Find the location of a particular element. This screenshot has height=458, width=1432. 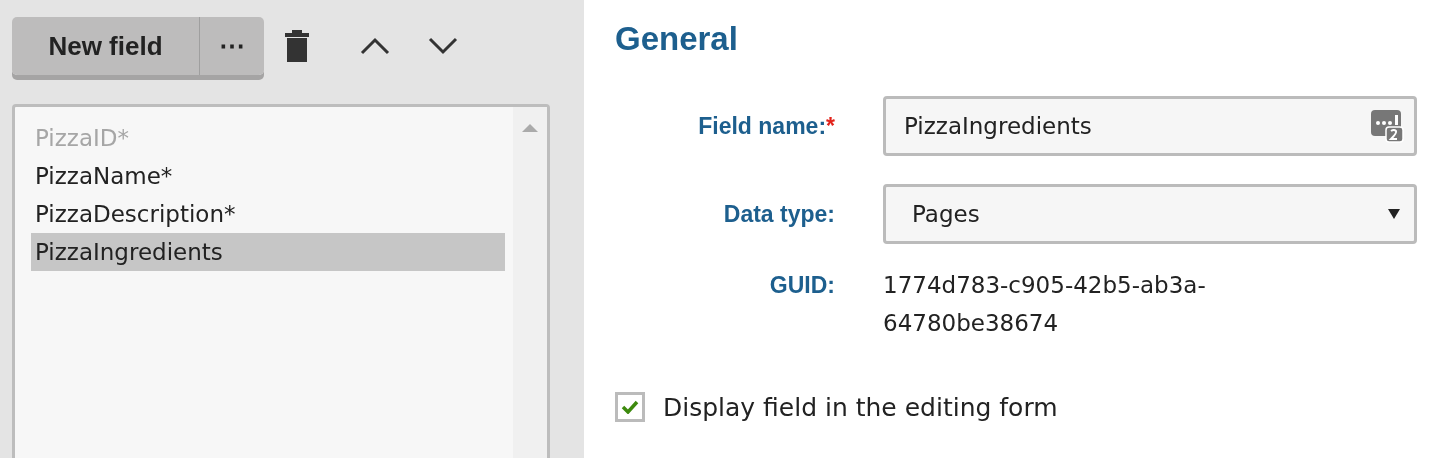

field-list-item: PizzaIngredients is located at coordinates (268, 252).